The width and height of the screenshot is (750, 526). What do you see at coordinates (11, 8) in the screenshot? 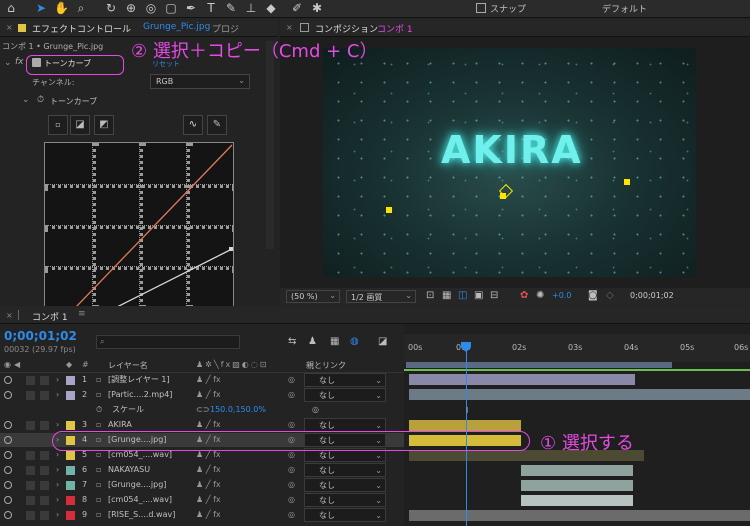
I see `home-icon: ⌂` at bounding box center [11, 8].